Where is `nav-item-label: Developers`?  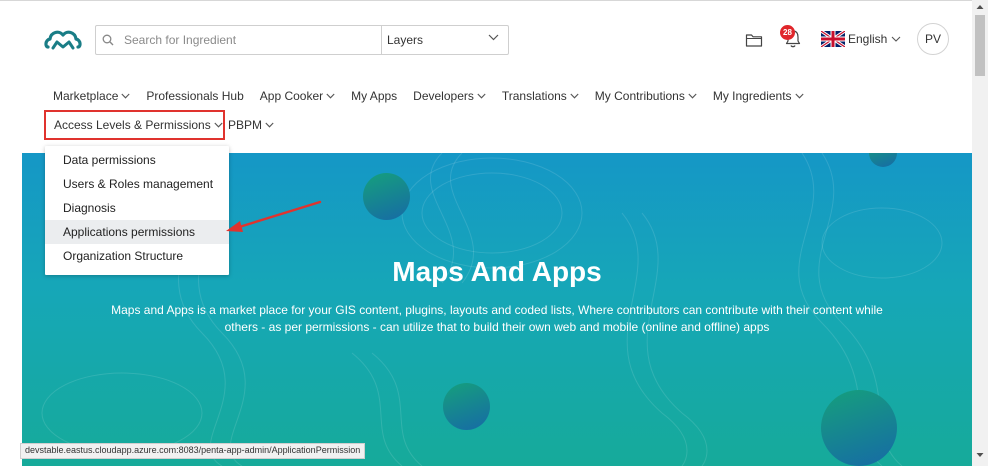 nav-item-label: Developers is located at coordinates (443, 96).